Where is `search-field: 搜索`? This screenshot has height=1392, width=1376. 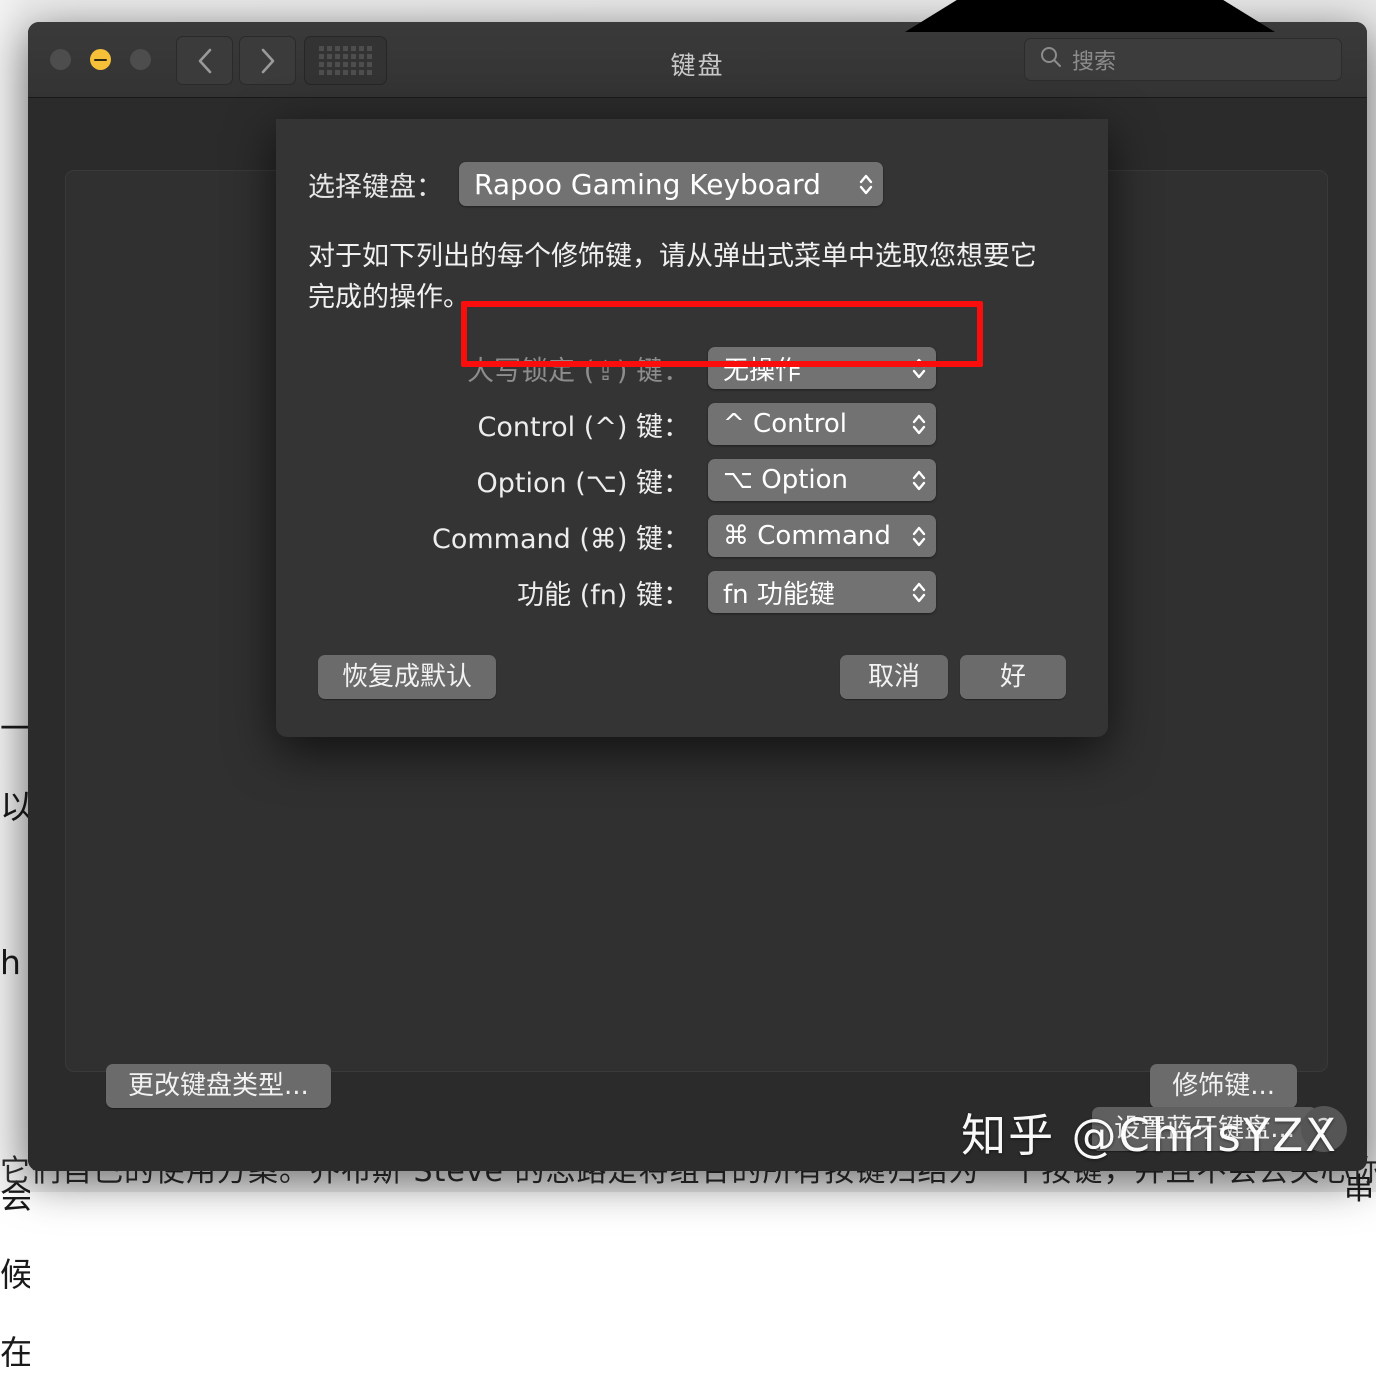
search-field: 搜索 is located at coordinates (1183, 59).